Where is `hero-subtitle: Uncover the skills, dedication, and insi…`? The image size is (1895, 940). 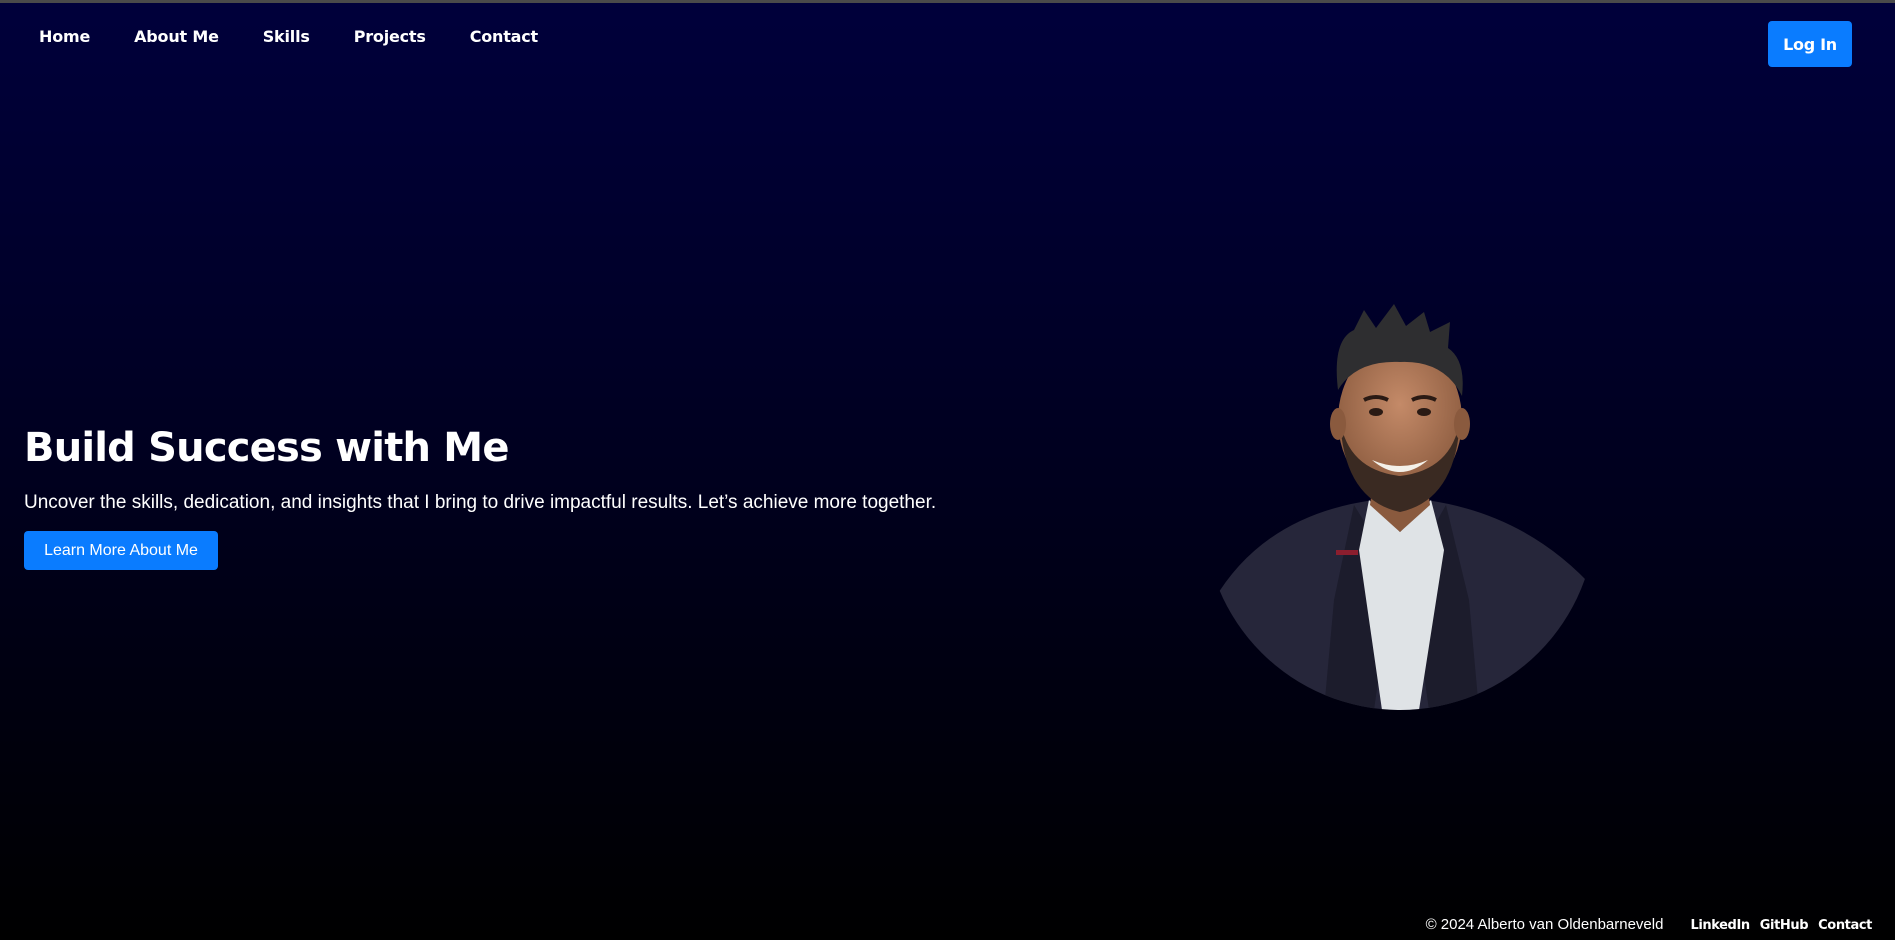
hero-subtitle: Uncover the skills, dedication, and insi… is located at coordinates (480, 502).